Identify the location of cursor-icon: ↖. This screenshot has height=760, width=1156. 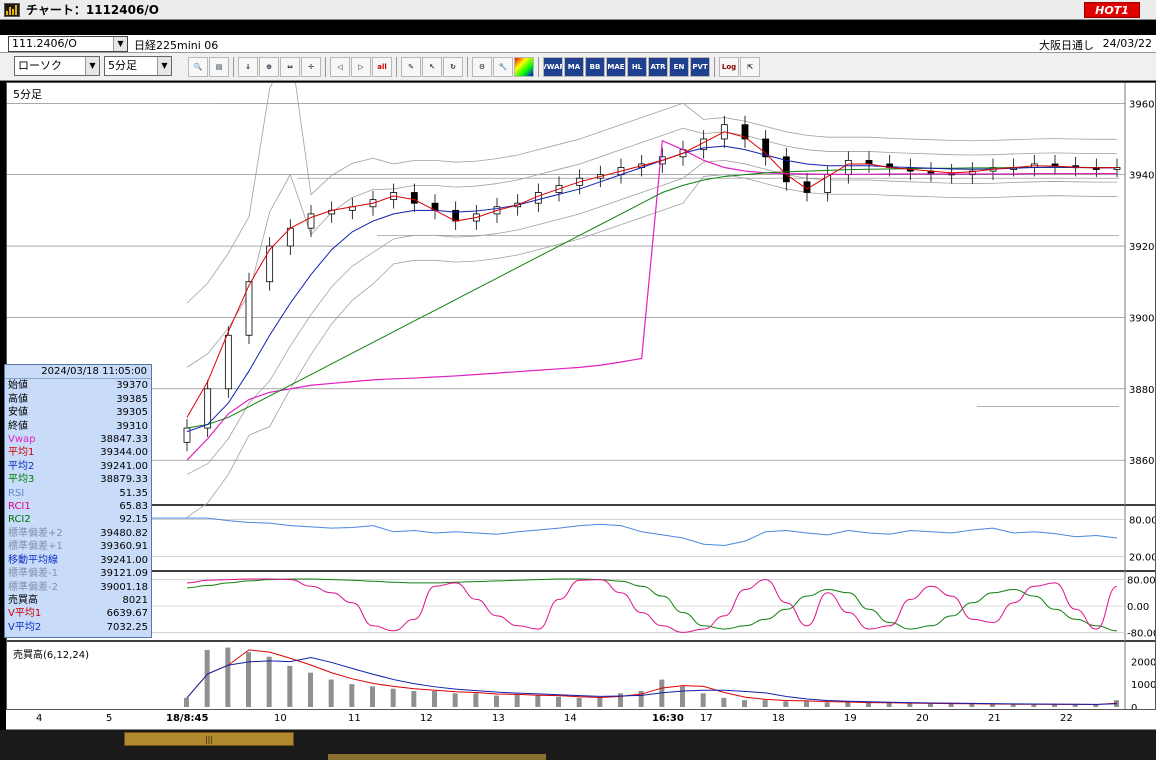
(432, 67).